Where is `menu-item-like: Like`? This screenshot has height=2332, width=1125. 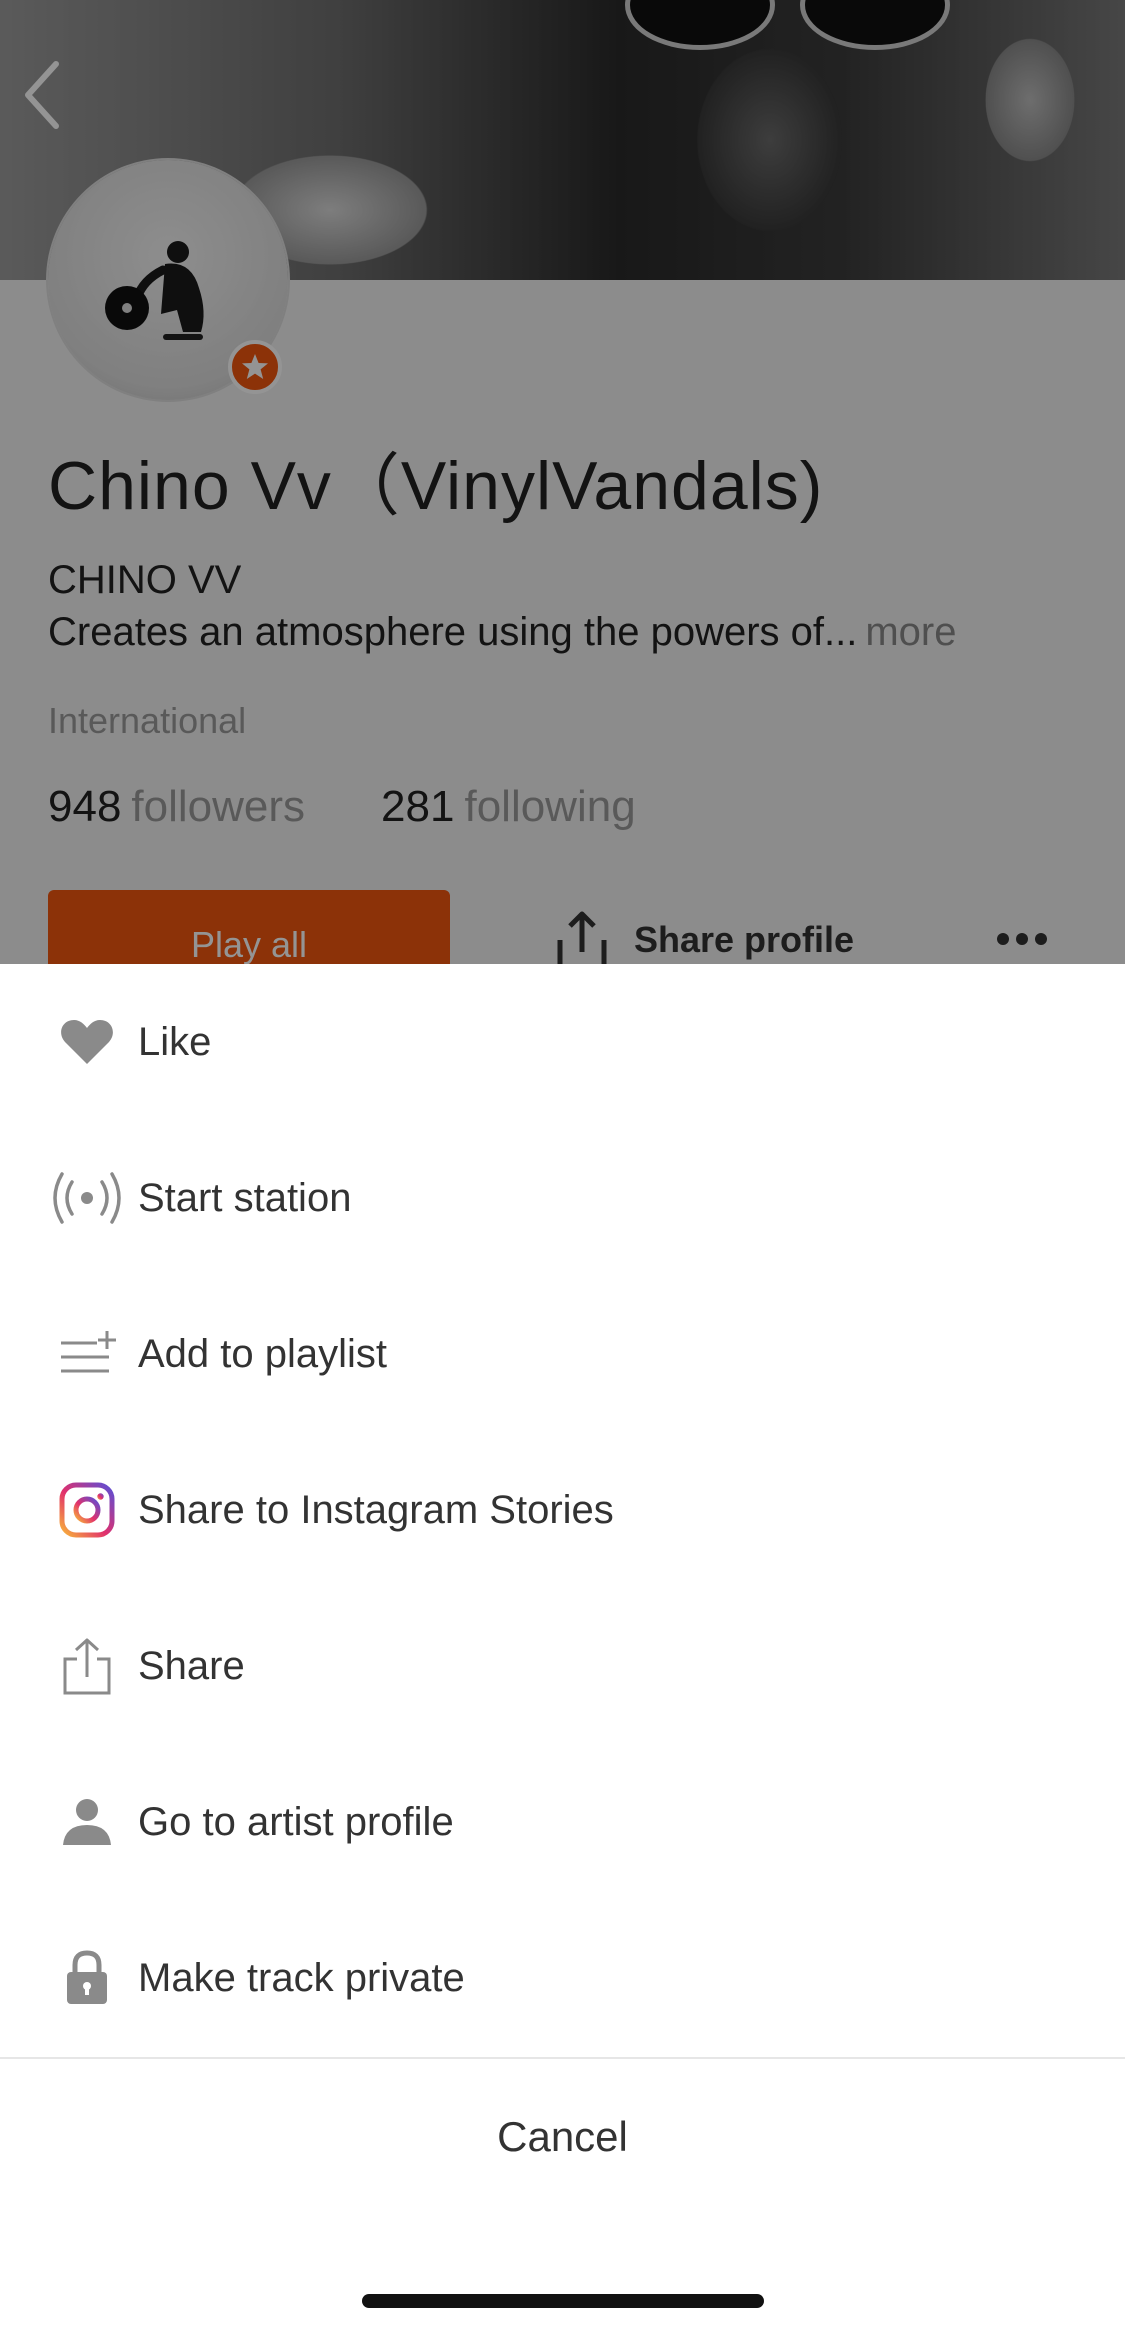 menu-item-like: Like is located at coordinates (562, 1042).